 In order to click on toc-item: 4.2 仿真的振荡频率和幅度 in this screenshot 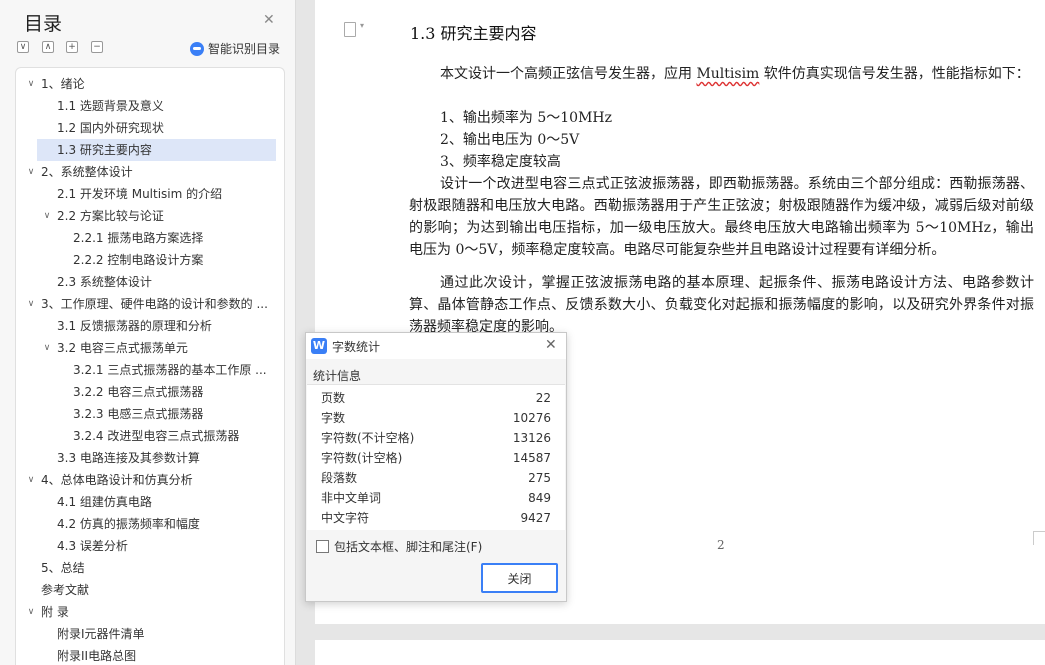, I will do `click(167, 524)`.